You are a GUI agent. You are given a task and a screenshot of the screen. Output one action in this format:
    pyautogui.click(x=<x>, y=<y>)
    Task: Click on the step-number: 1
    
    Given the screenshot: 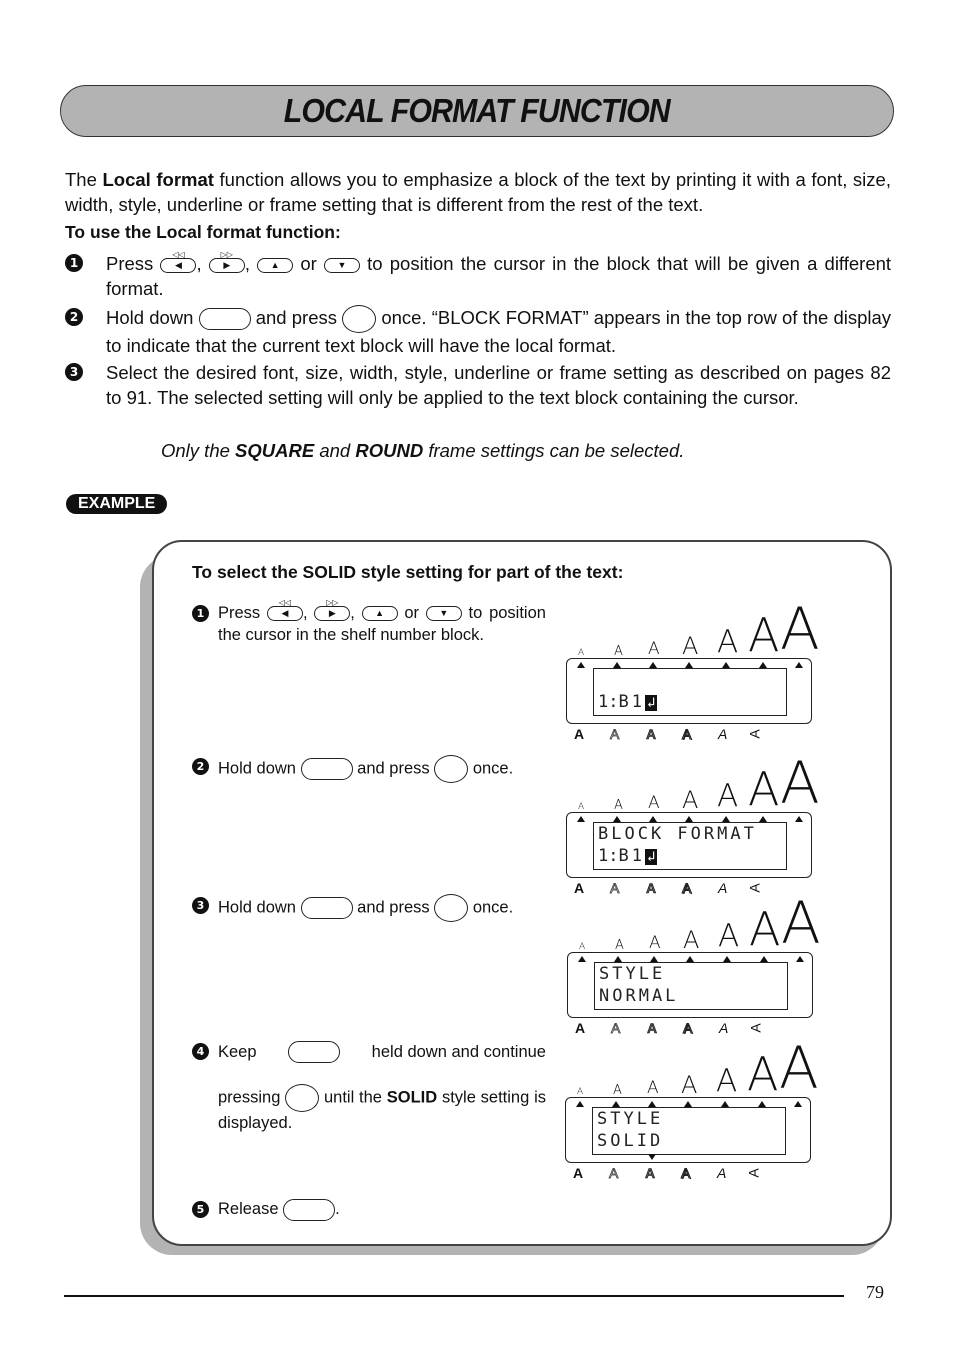 What is the action you would take?
    pyautogui.click(x=200, y=613)
    